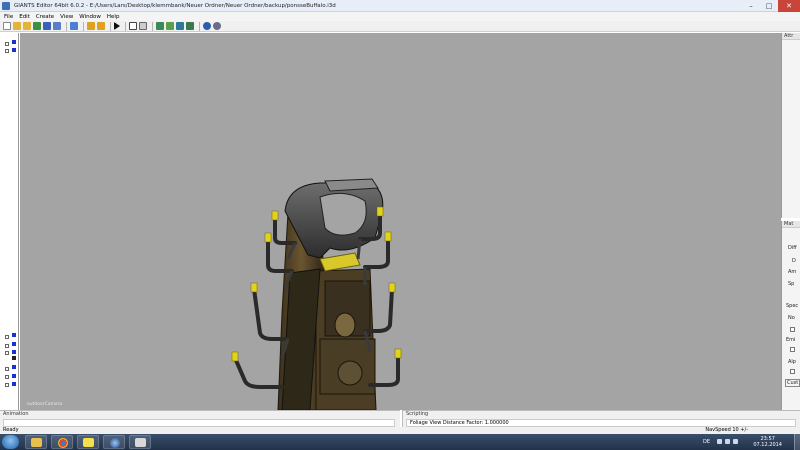 The image size is (800, 450). I want to click on save-as-icon, so click(57, 26).